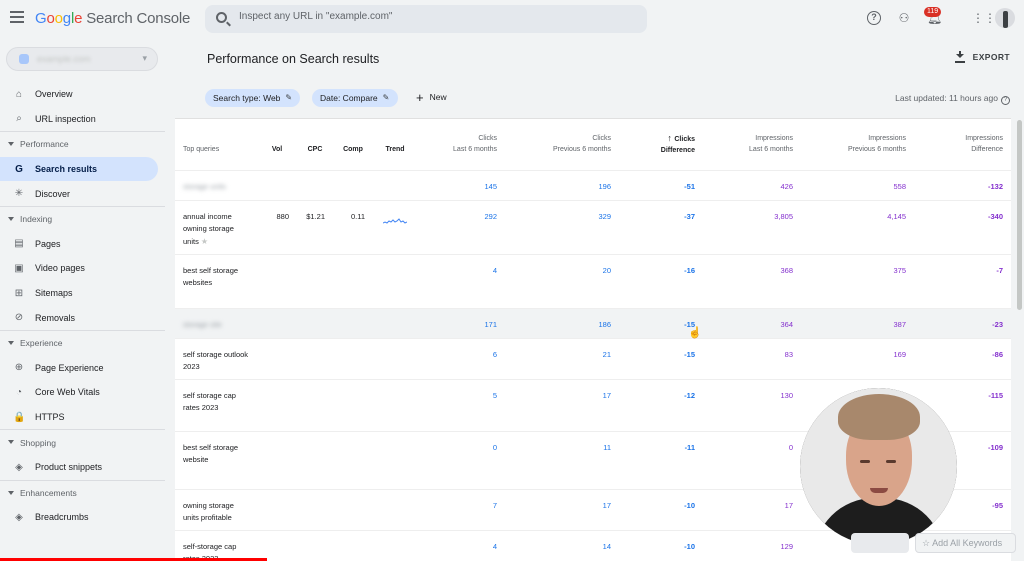 This screenshot has height=561, width=1024. What do you see at coordinates (64, 59) in the screenshot?
I see `property-label: example.com` at bounding box center [64, 59].